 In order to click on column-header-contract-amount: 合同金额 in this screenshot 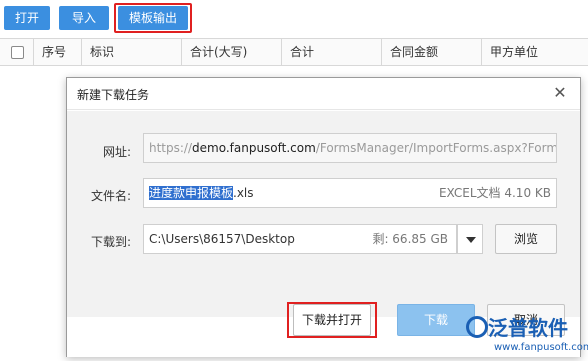, I will do `click(432, 52)`.